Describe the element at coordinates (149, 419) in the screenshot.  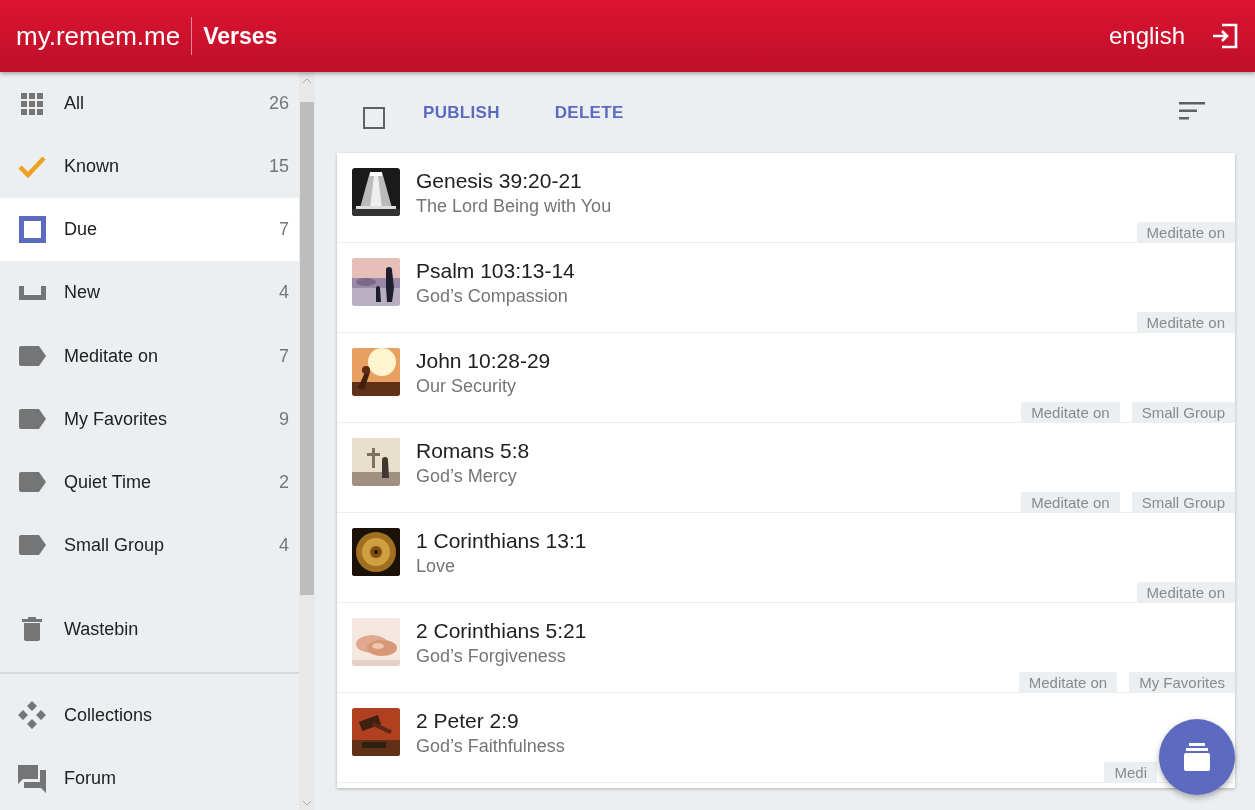
I see `sidebar-item: My Favorites 9` at that location.